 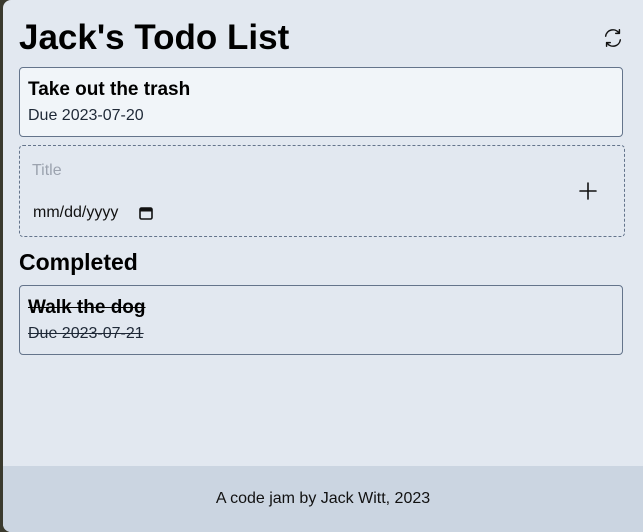 I want to click on add-todo-button, so click(x=588, y=191).